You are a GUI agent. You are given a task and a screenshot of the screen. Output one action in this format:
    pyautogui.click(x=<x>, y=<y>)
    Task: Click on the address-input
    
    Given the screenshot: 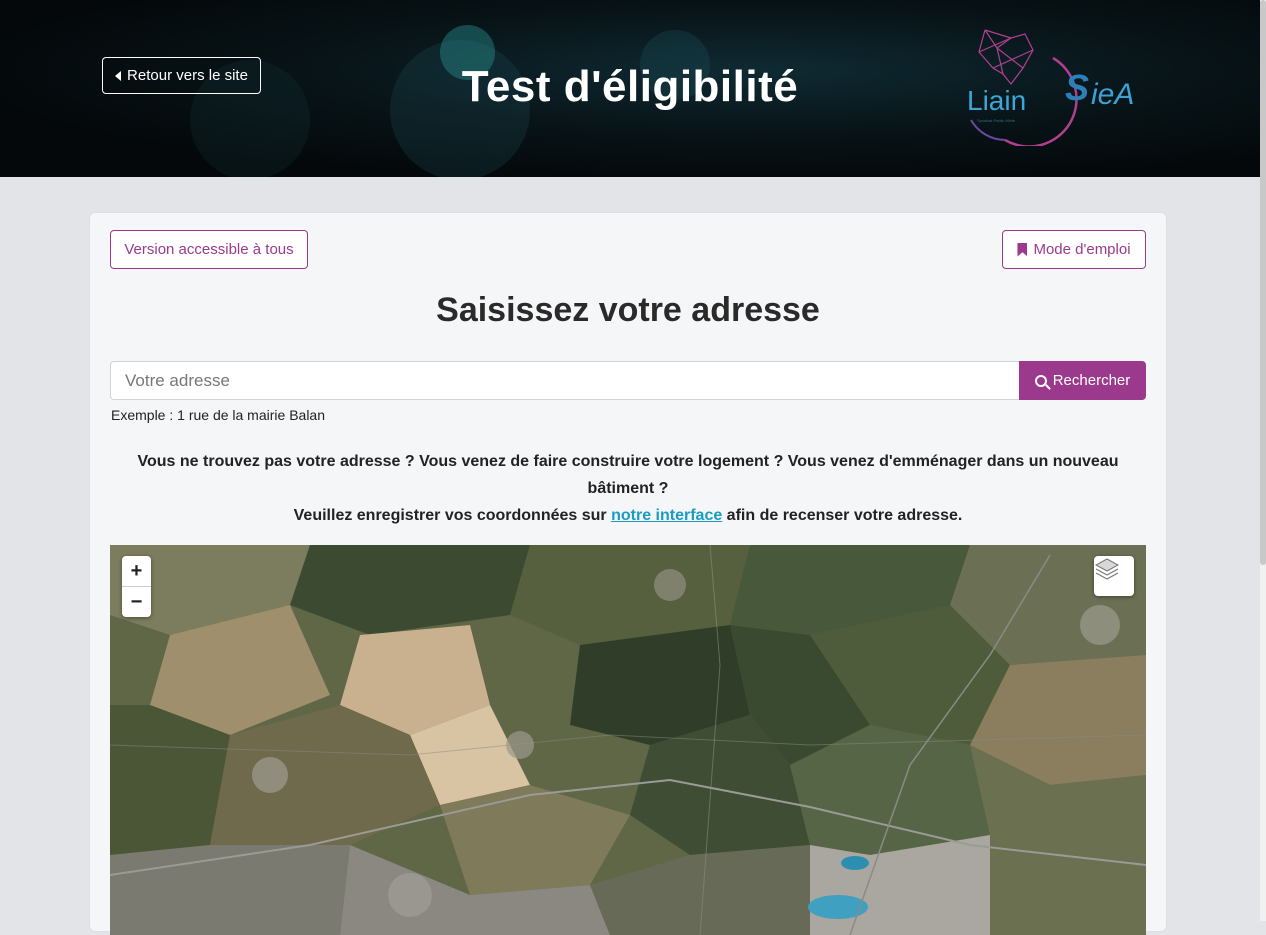 What is the action you would take?
    pyautogui.click(x=564, y=380)
    